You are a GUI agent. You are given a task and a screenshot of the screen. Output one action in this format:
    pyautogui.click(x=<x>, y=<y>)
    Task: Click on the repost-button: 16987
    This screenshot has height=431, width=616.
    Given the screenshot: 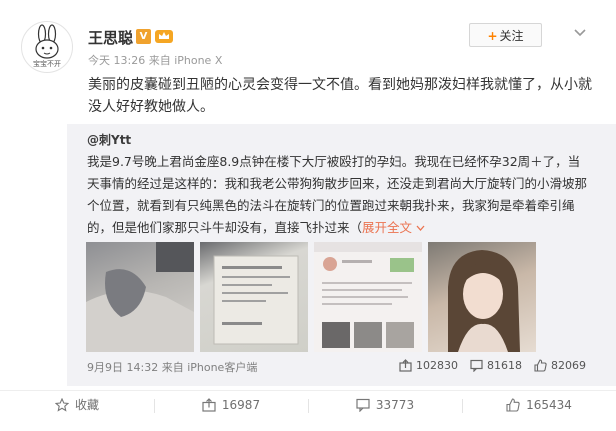 What is the action you would take?
    pyautogui.click(x=231, y=411)
    